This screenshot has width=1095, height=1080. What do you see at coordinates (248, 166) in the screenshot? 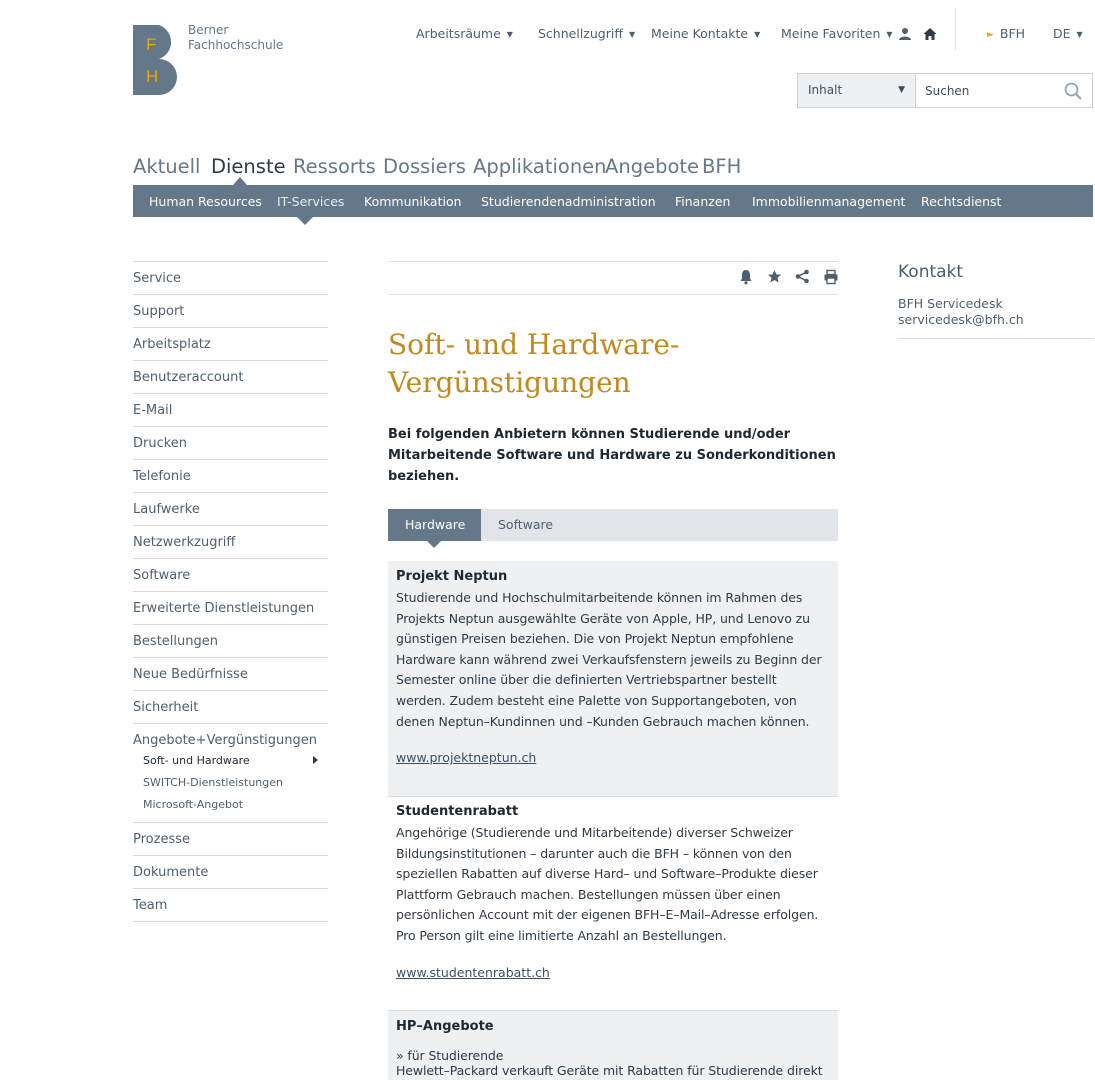
I see `mainnav-dienste: Dienste` at bounding box center [248, 166].